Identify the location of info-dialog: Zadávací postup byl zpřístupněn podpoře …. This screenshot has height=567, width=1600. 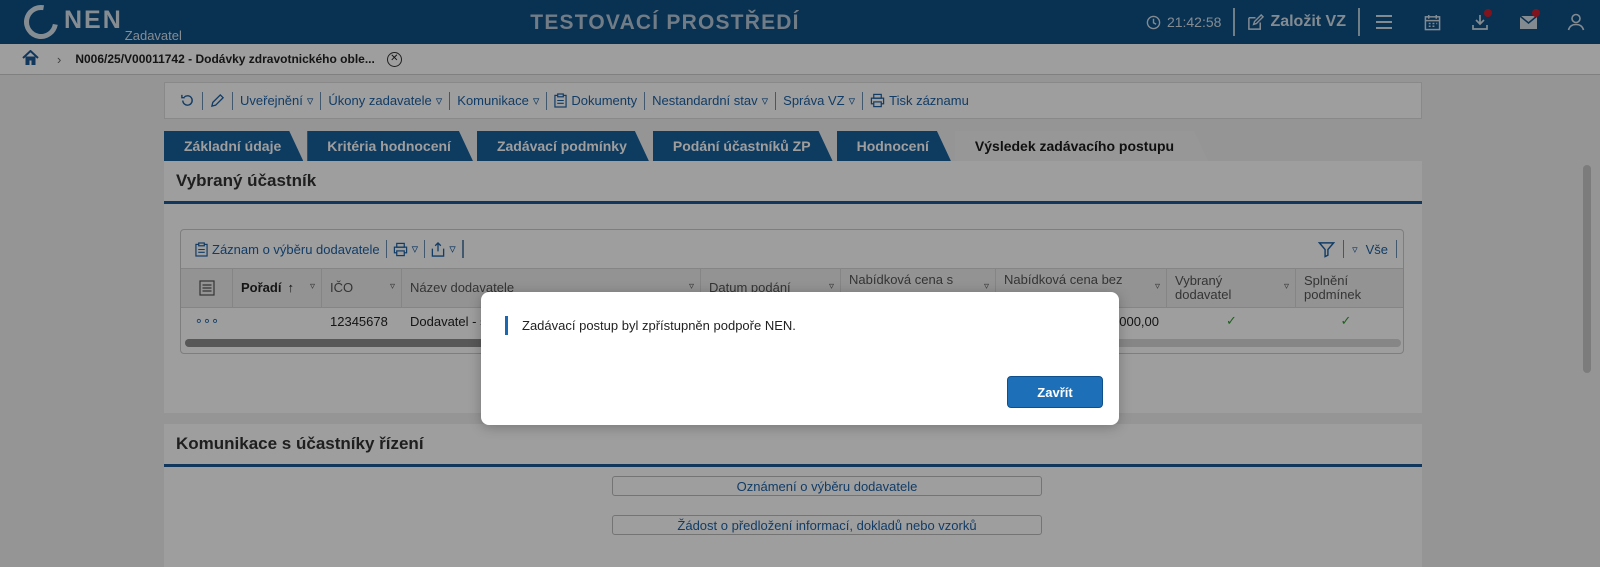
(800, 358).